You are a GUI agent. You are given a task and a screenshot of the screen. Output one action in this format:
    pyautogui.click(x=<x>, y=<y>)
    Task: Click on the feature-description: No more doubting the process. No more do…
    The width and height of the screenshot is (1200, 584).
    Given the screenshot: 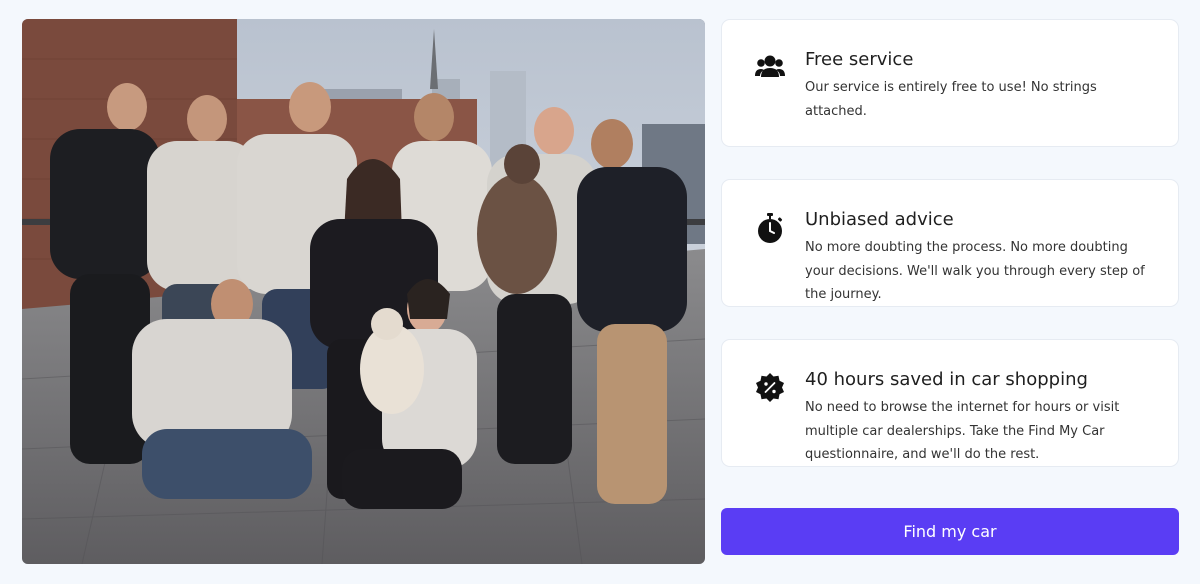 What is the action you would take?
    pyautogui.click(x=975, y=271)
    